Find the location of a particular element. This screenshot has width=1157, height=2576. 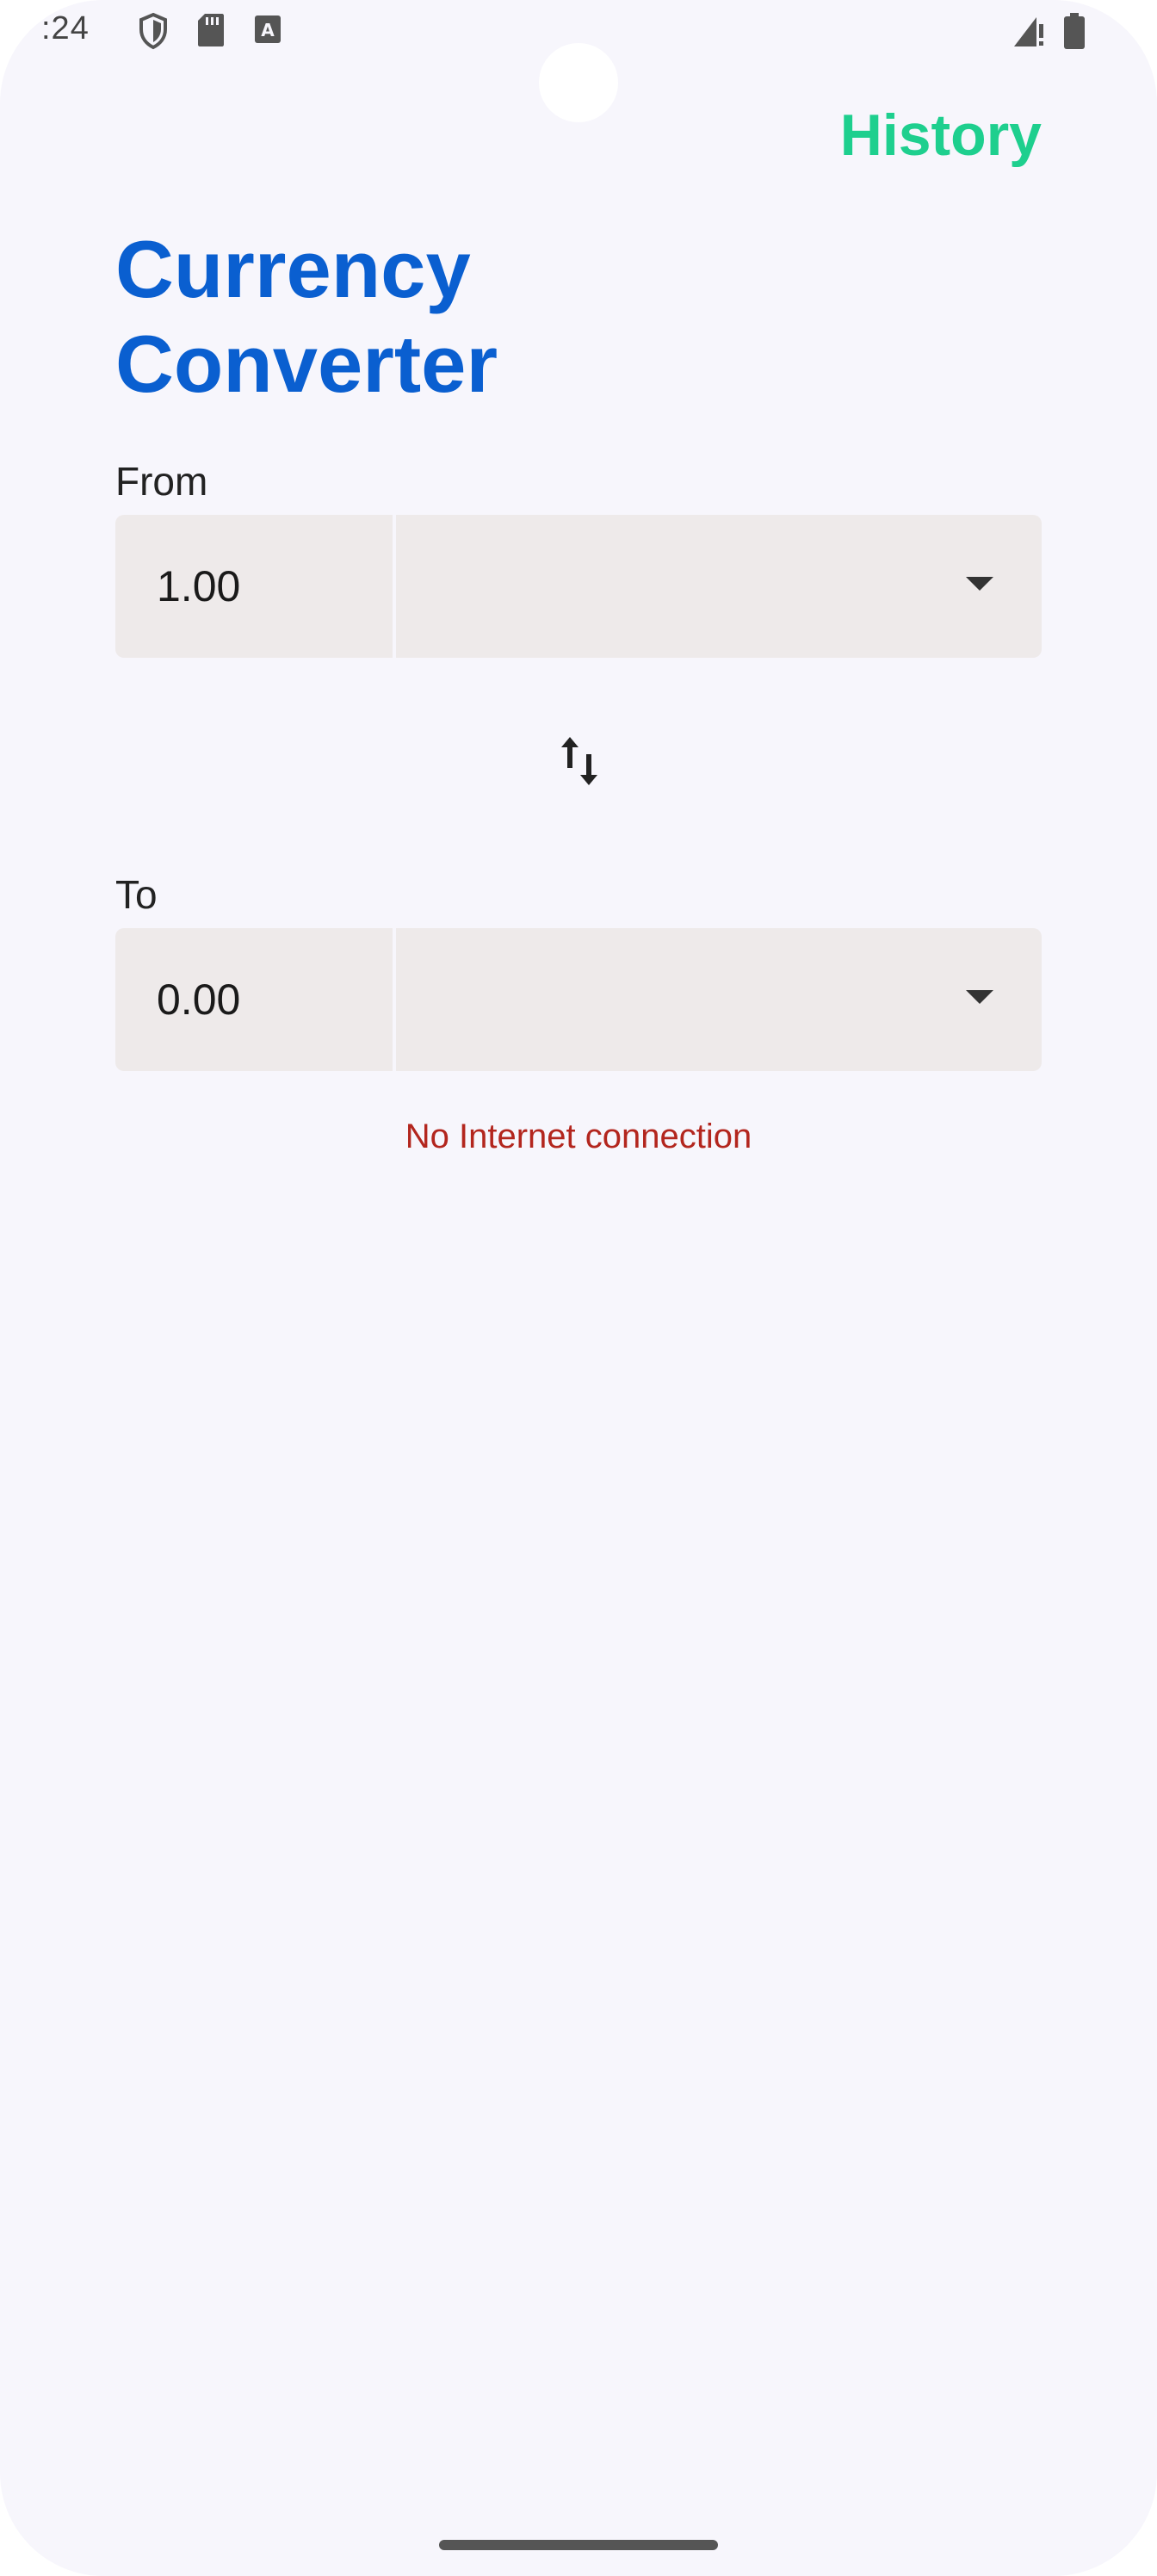

to-currency-dropdown is located at coordinates (719, 999).